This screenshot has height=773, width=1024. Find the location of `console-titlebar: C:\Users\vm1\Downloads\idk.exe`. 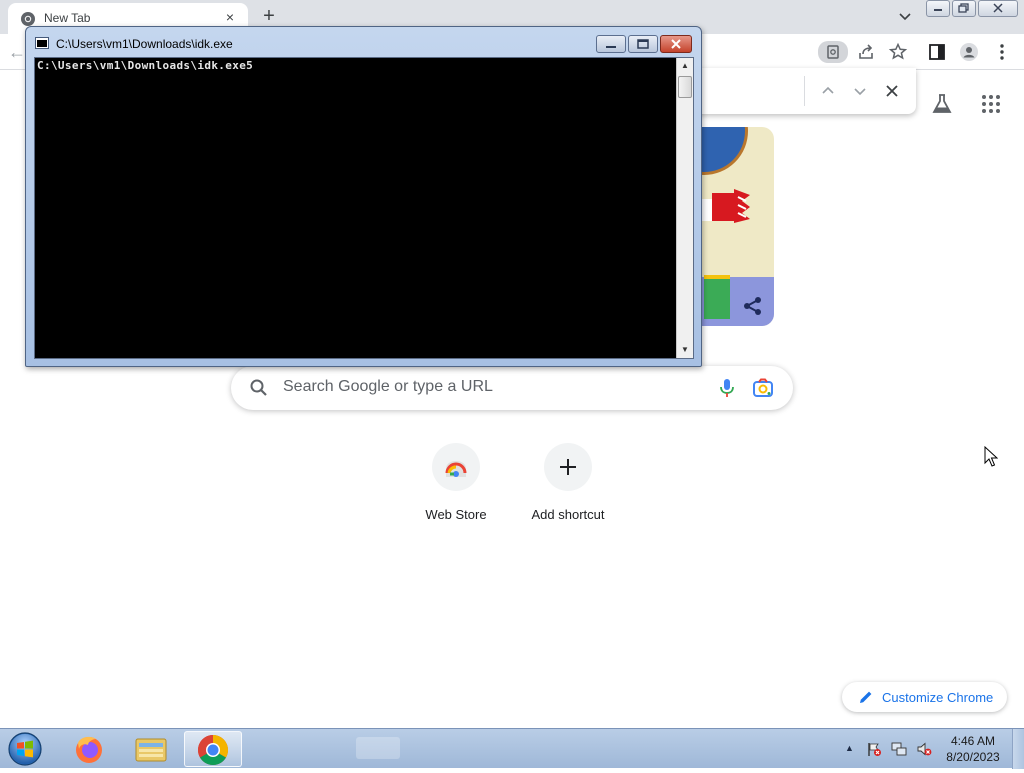

console-titlebar: C:\Users\vm1\Downloads\idk.exe is located at coordinates (363, 42).